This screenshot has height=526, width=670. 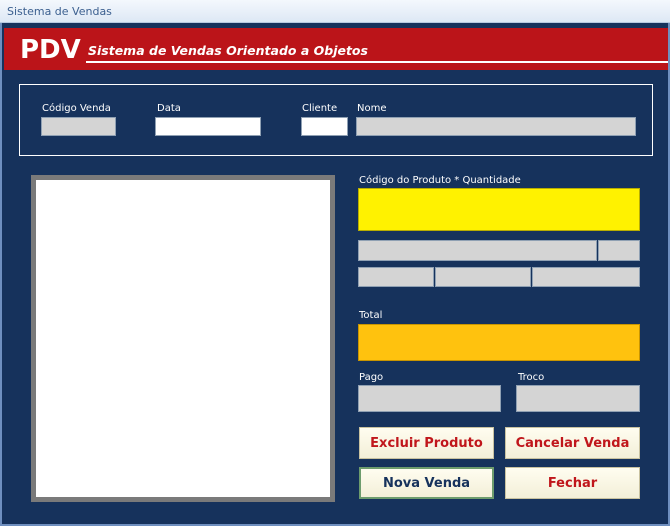 What do you see at coordinates (372, 108) in the screenshot?
I see `nome-label: Nome` at bounding box center [372, 108].